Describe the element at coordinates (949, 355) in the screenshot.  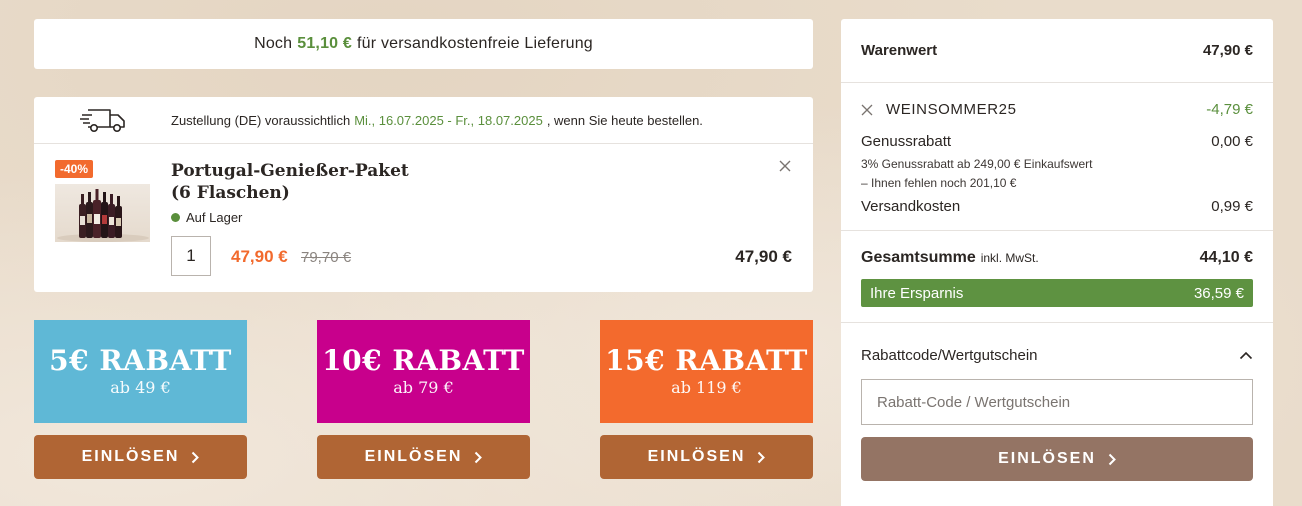
I see `voucher-heading: Rabattcode/Wertgutschein` at that location.